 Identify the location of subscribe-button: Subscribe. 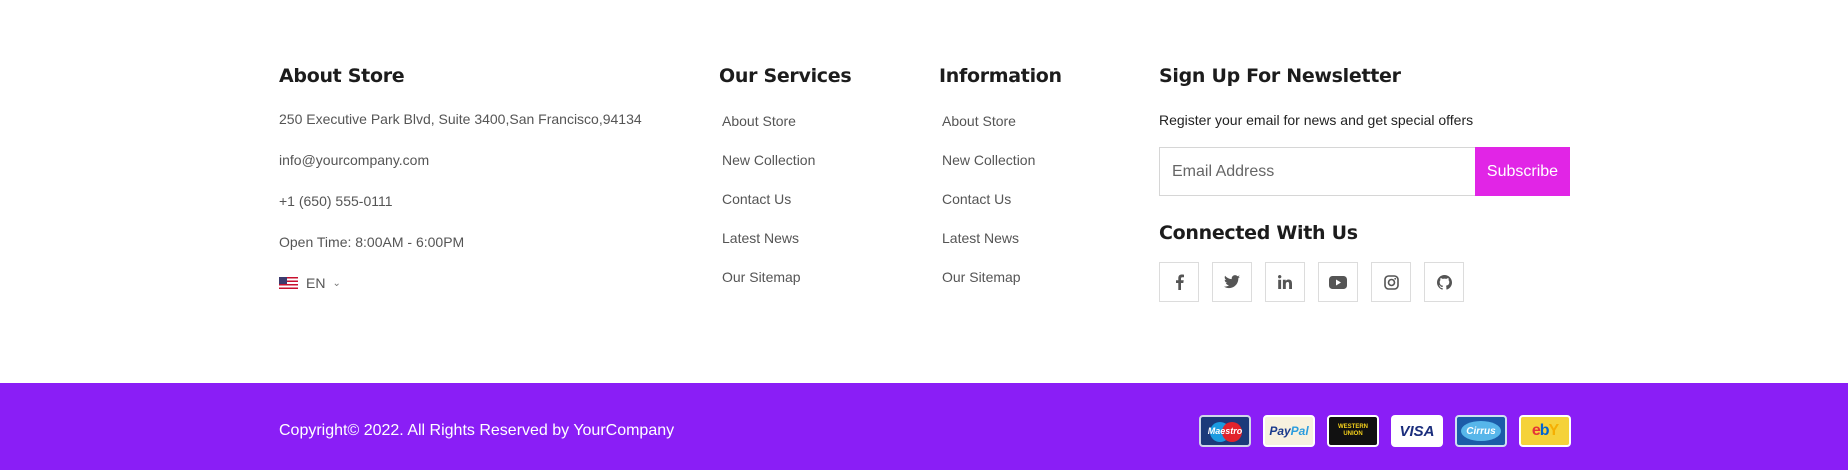
(1522, 171).